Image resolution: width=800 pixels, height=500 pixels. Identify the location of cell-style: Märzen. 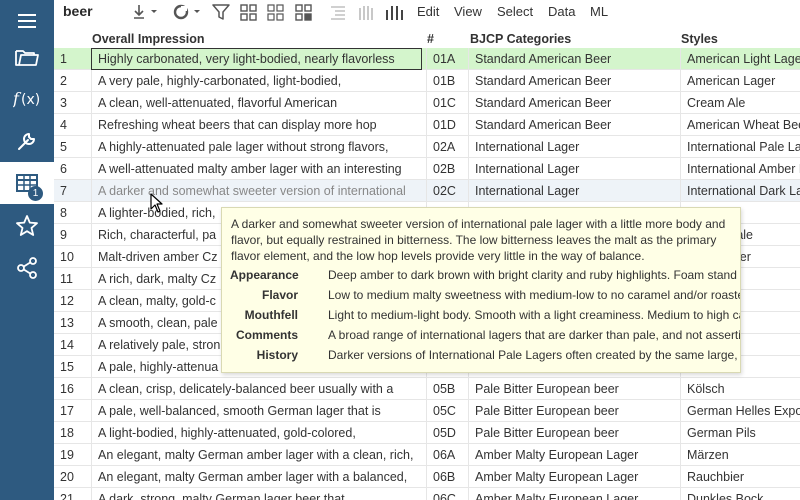
(740, 455).